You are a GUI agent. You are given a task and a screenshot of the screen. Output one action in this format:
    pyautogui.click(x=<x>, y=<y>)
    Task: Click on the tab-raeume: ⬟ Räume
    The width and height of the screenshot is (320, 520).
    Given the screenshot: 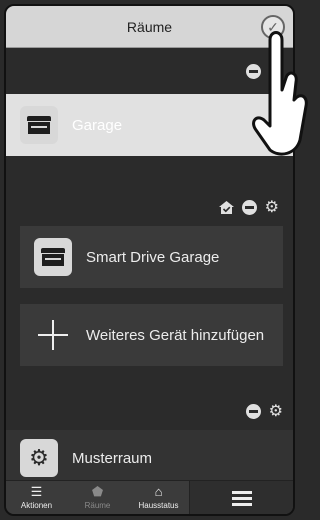 What is the action you would take?
    pyautogui.click(x=97, y=497)
    